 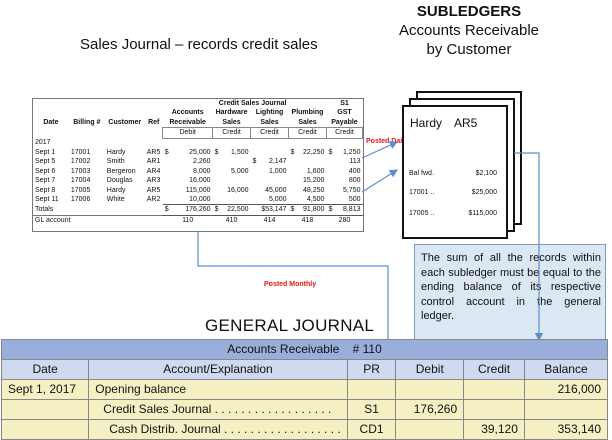 I want to click on gj-cell-pr: CD1, so click(x=371, y=429).